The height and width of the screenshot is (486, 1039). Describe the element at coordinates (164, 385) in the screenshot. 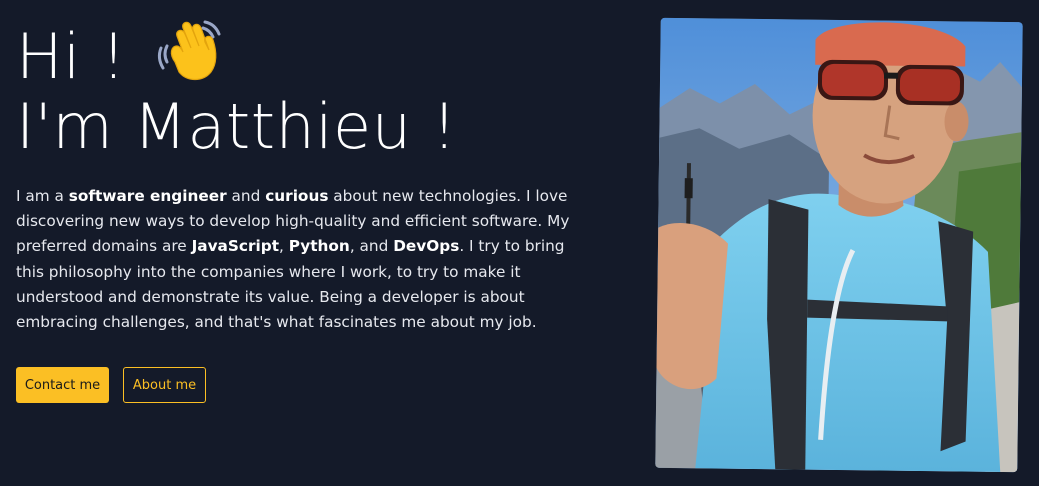

I see `about-me-button: About me` at that location.